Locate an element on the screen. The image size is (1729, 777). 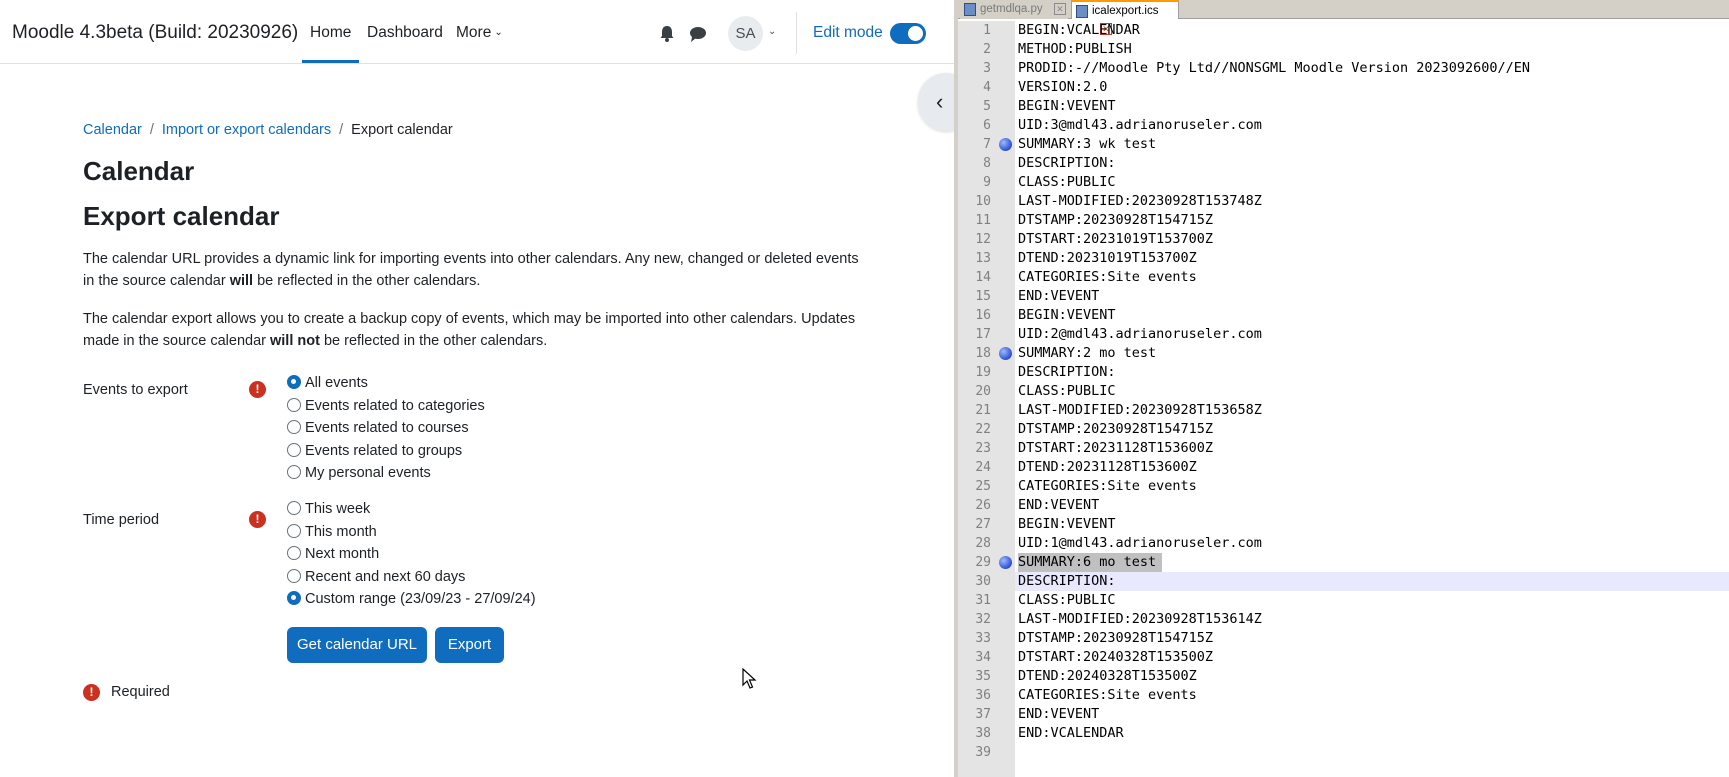
tab-icalexport: icalexport.ics ✕ is located at coordinates (1125, 17).